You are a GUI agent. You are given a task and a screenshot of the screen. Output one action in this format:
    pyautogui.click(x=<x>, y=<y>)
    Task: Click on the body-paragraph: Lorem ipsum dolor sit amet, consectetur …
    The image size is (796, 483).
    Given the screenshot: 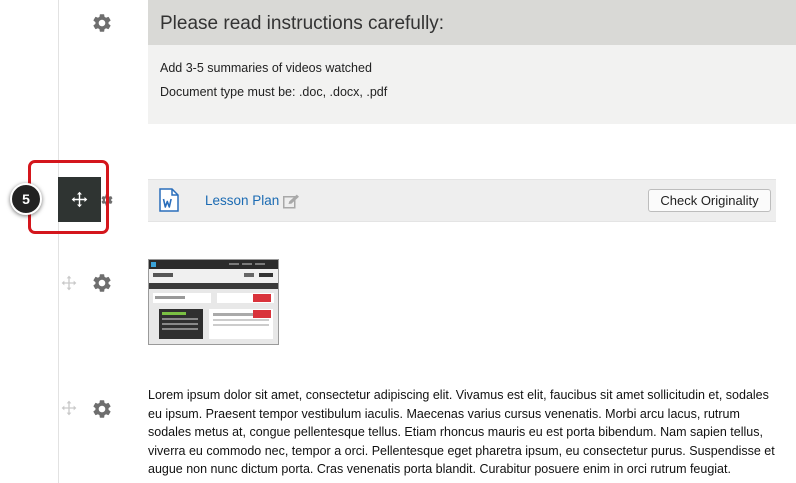 What is the action you would take?
    pyautogui.click(x=461, y=432)
    